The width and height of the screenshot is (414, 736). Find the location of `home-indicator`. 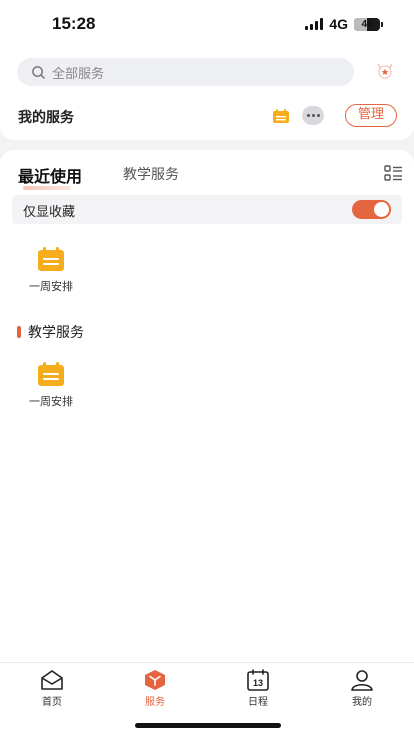

home-indicator is located at coordinates (208, 725).